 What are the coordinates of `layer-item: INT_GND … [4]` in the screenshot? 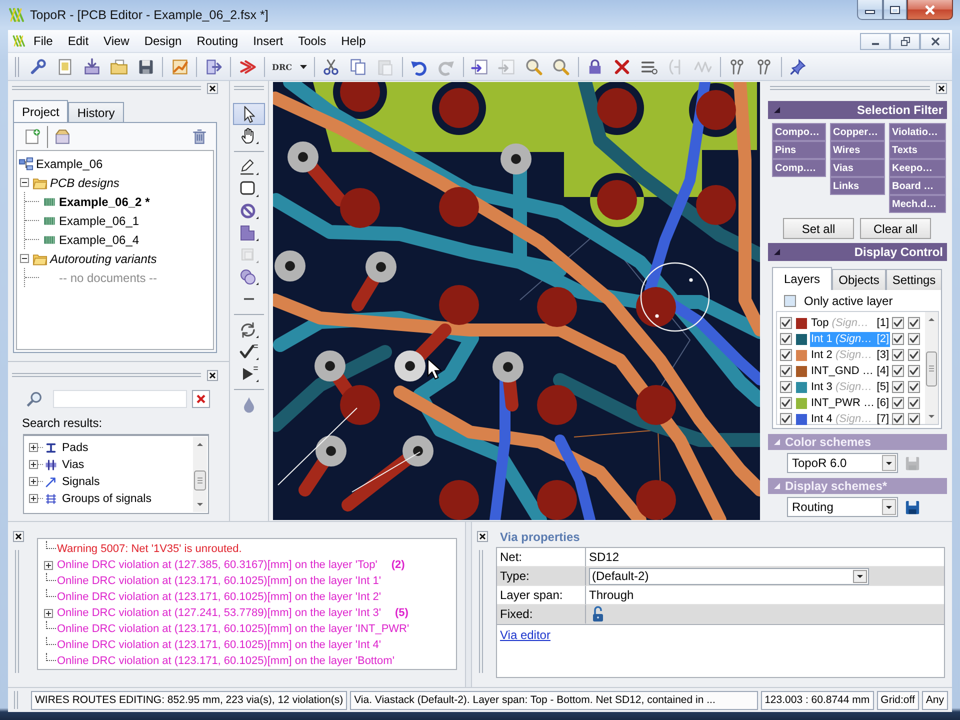 It's located at (850, 371).